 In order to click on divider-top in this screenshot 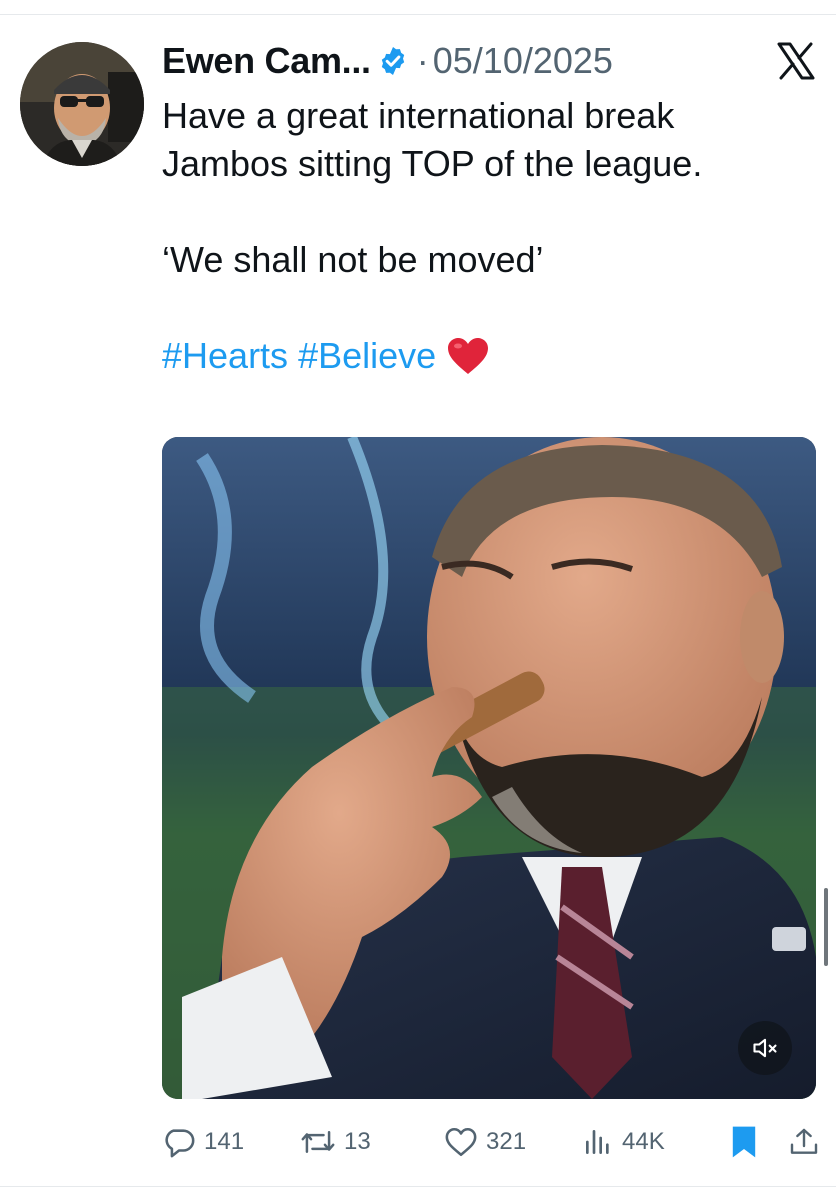, I will do `click(418, 14)`.